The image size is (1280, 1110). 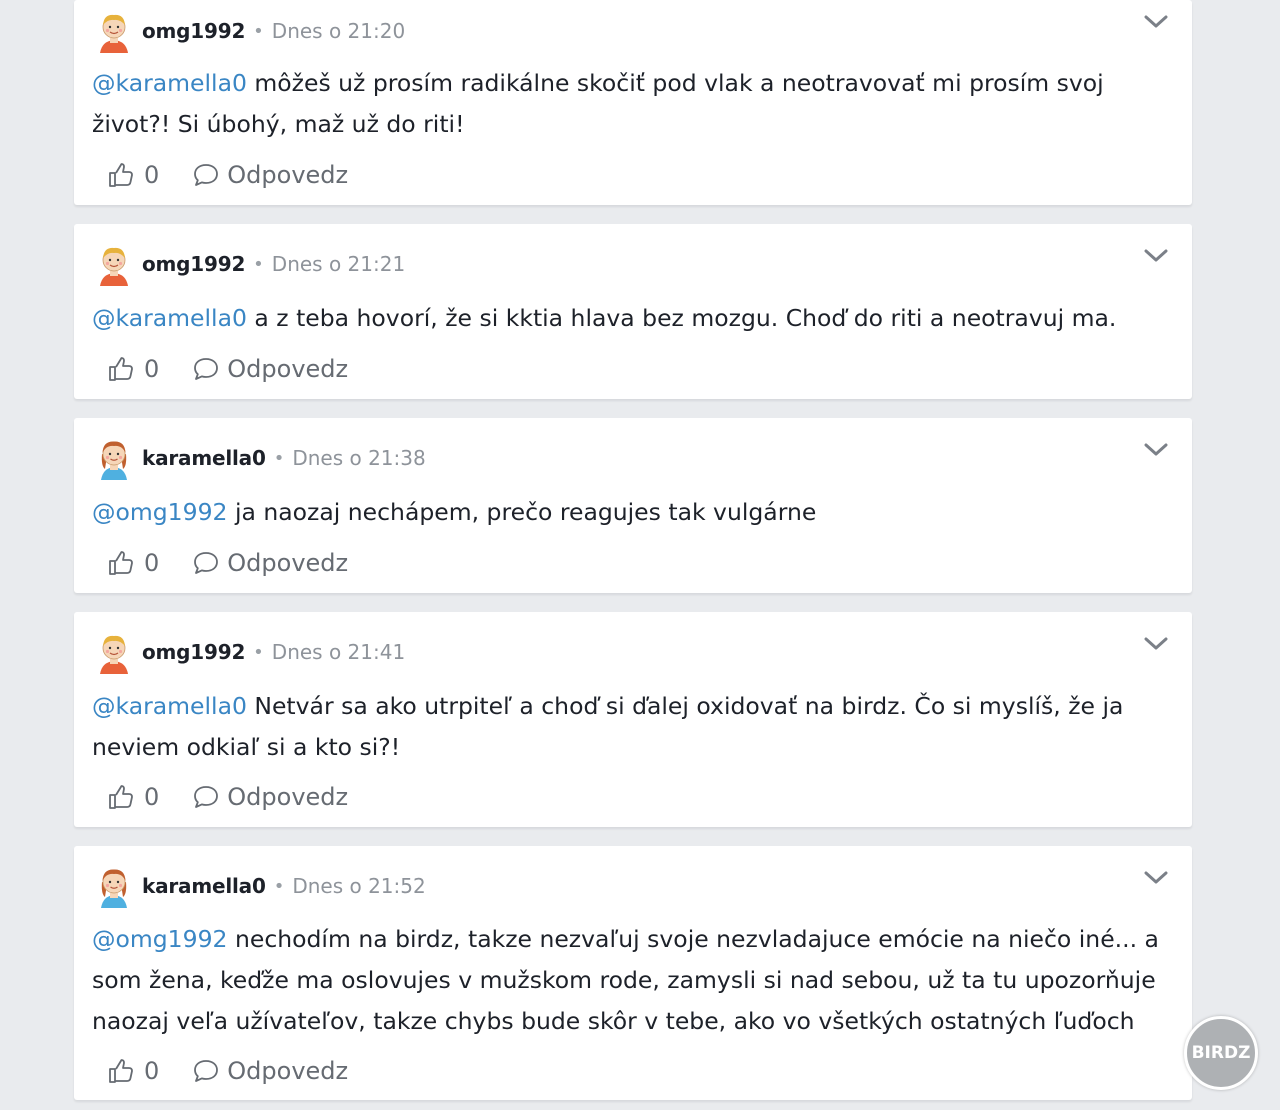 I want to click on comment-header: omg1992 • Dnes o 21:41, so click(x=248, y=652).